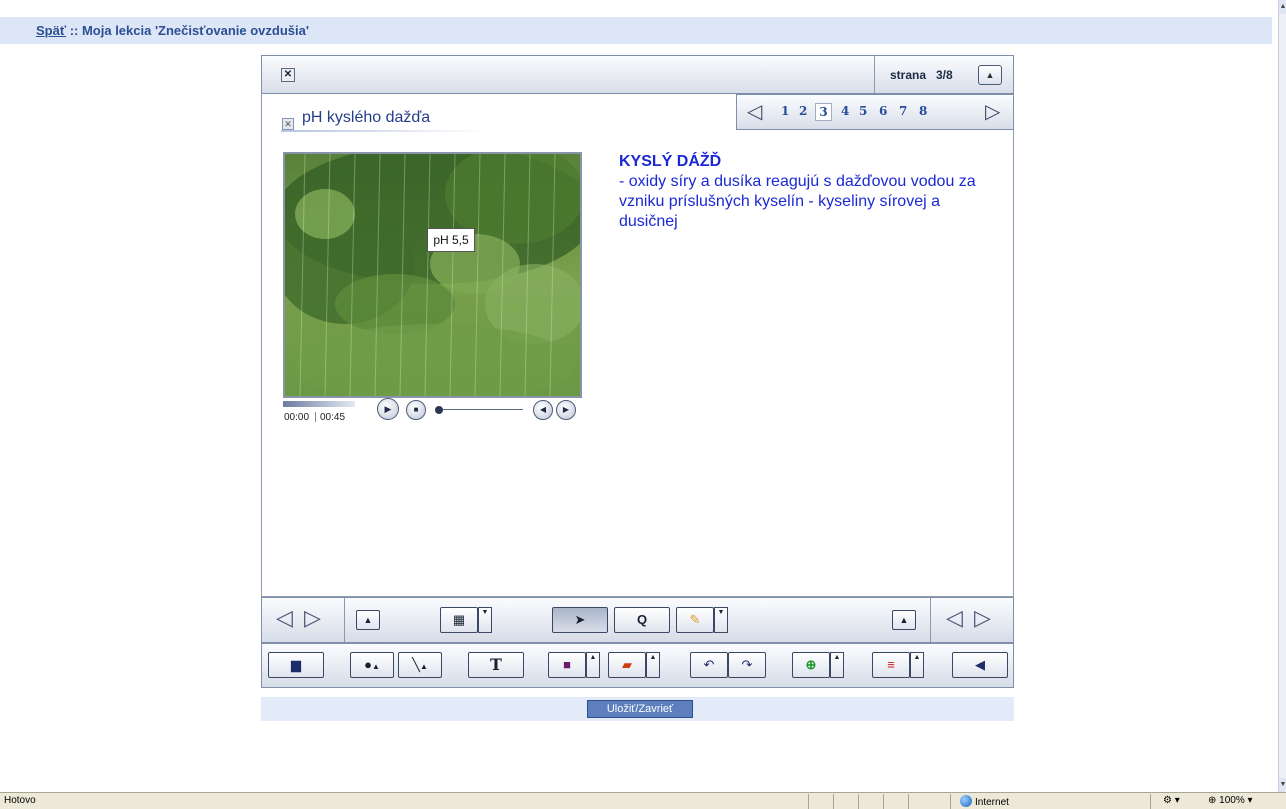 The image size is (1286, 809). What do you see at coordinates (670, 161) in the screenshot?
I see `slide-text-heading: KYSLÝ DÁŽĎ` at bounding box center [670, 161].